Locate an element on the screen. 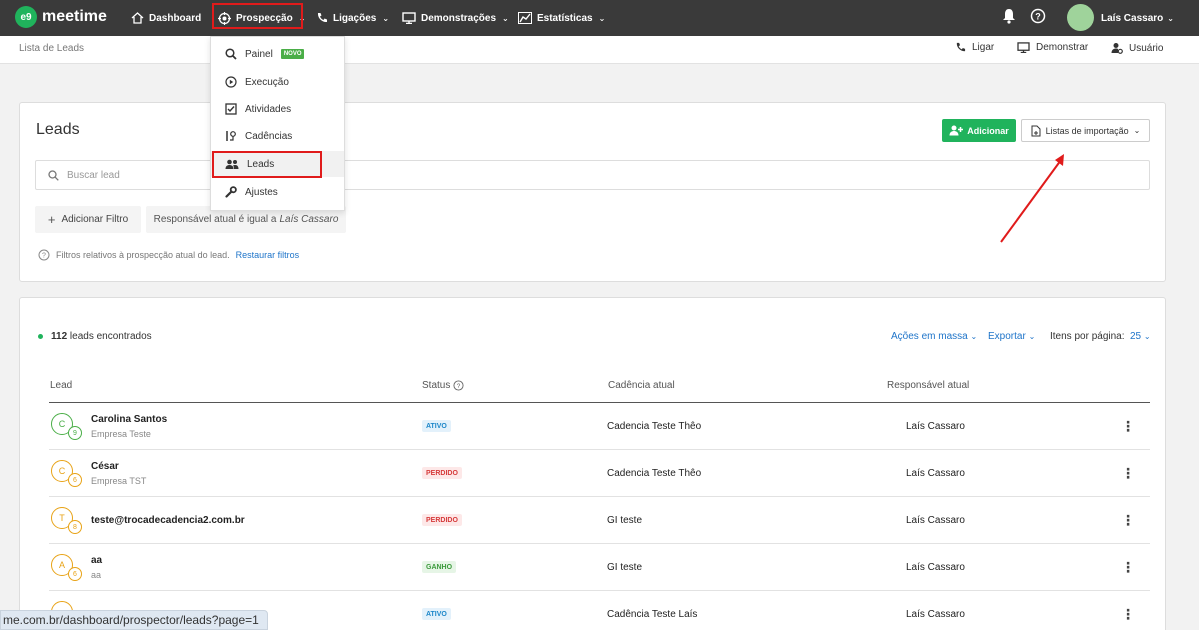 The image size is (1199, 630). demonstrar-button: Demonstrar is located at coordinates (1052, 47).